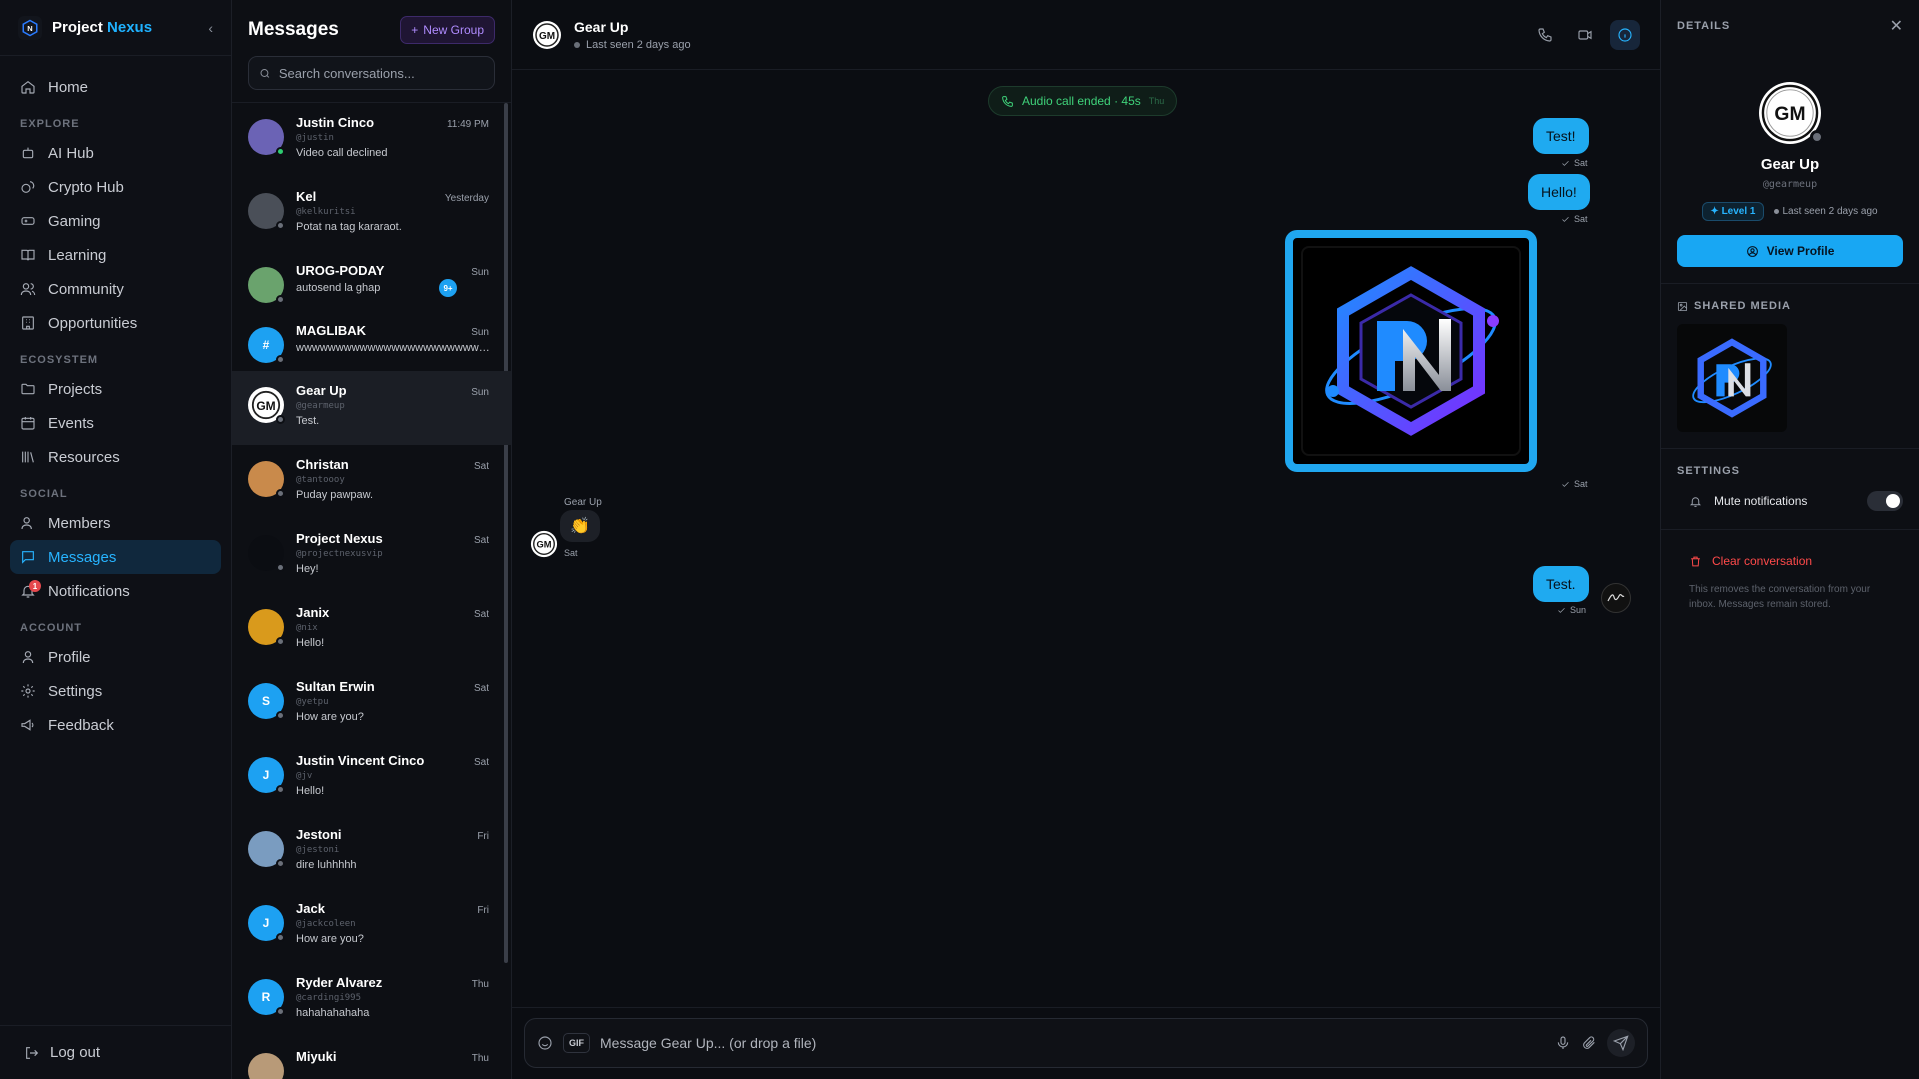  I want to click on search-input, so click(381, 73).